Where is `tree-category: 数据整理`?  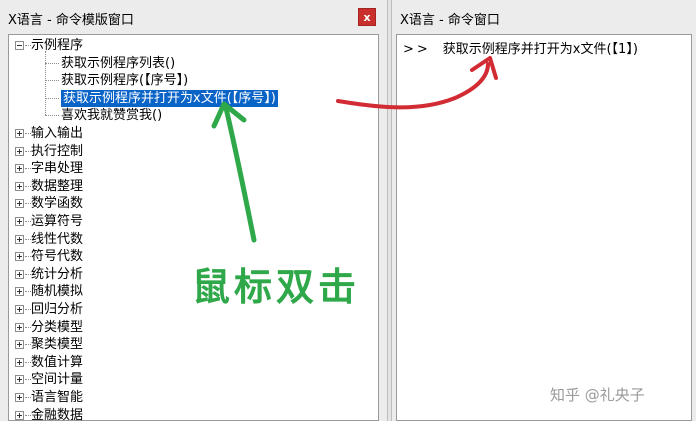
tree-category: 数据整理 is located at coordinates (57, 186).